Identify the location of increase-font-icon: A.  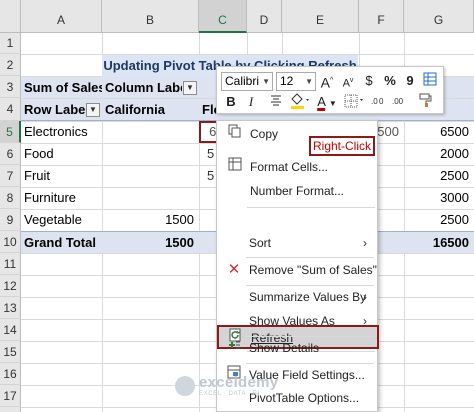
(325, 82).